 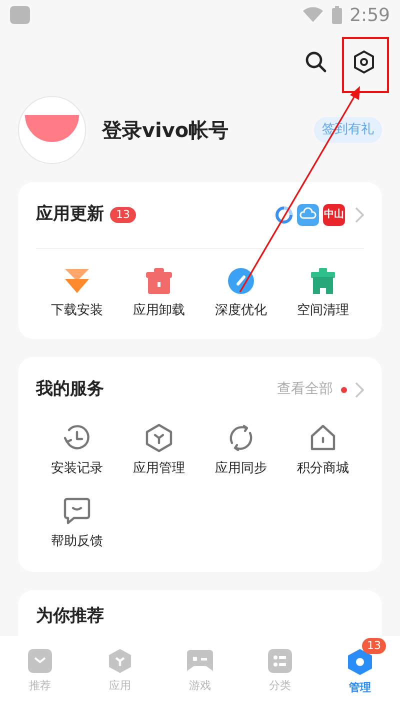 What do you see at coordinates (208, 130) in the screenshot?
I see `login-link: 登录vivo帐号` at bounding box center [208, 130].